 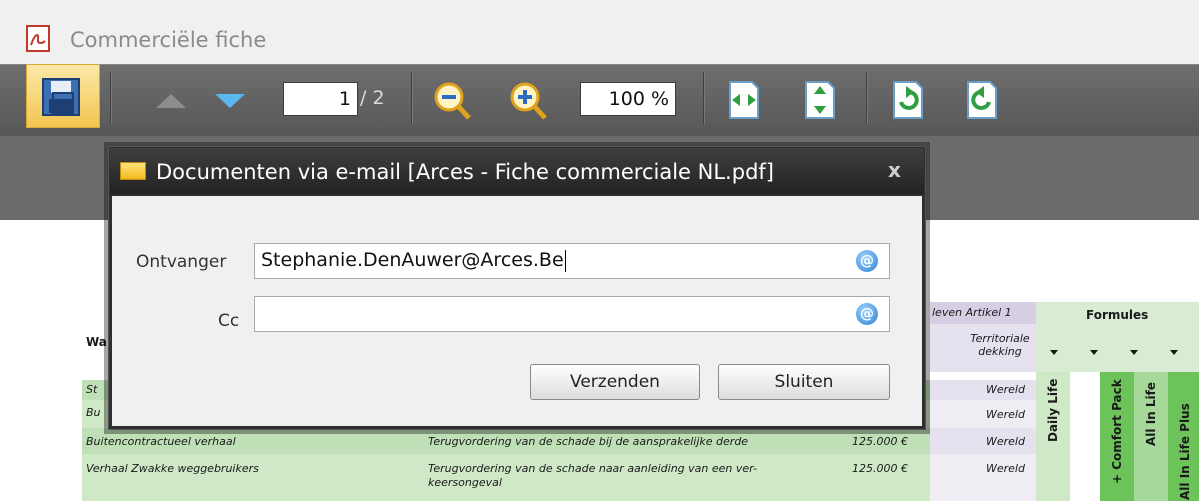 What do you see at coordinates (1053, 410) in the screenshot?
I see `formula-label: Daily Life` at bounding box center [1053, 410].